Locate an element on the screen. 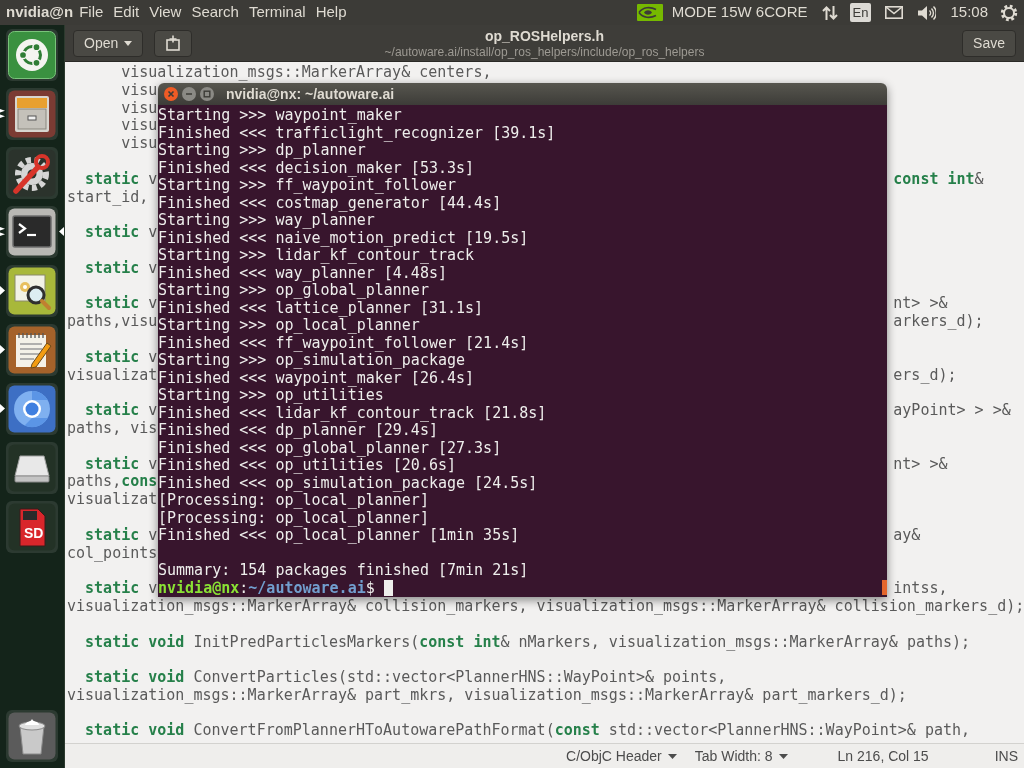 This screenshot has height=768, width=1024. terminal-line: Finished <<< op_local_planner [1min 35s] is located at coordinates (339, 535).